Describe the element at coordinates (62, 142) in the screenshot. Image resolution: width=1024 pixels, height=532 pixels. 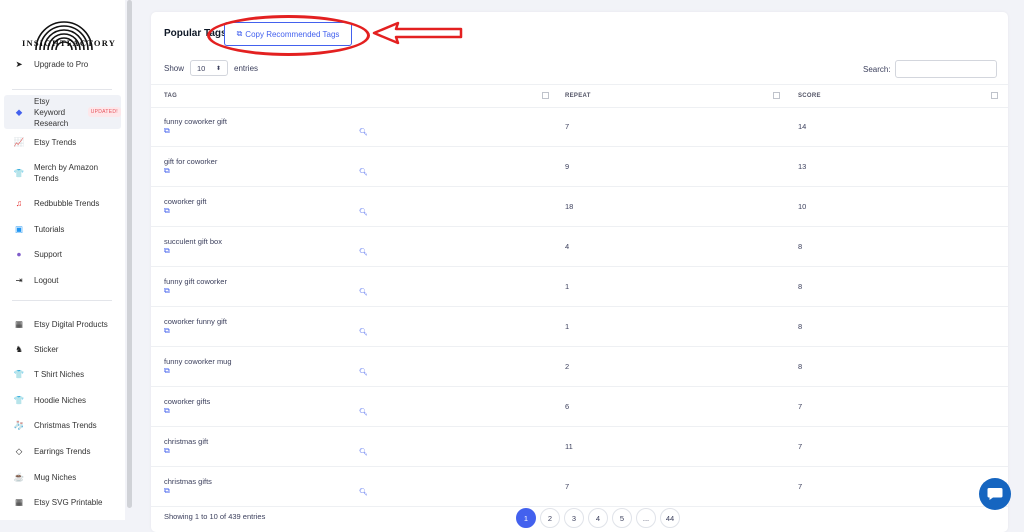
I see `sidebar-item-etsy-trends: 📈 Etsy Trends` at that location.